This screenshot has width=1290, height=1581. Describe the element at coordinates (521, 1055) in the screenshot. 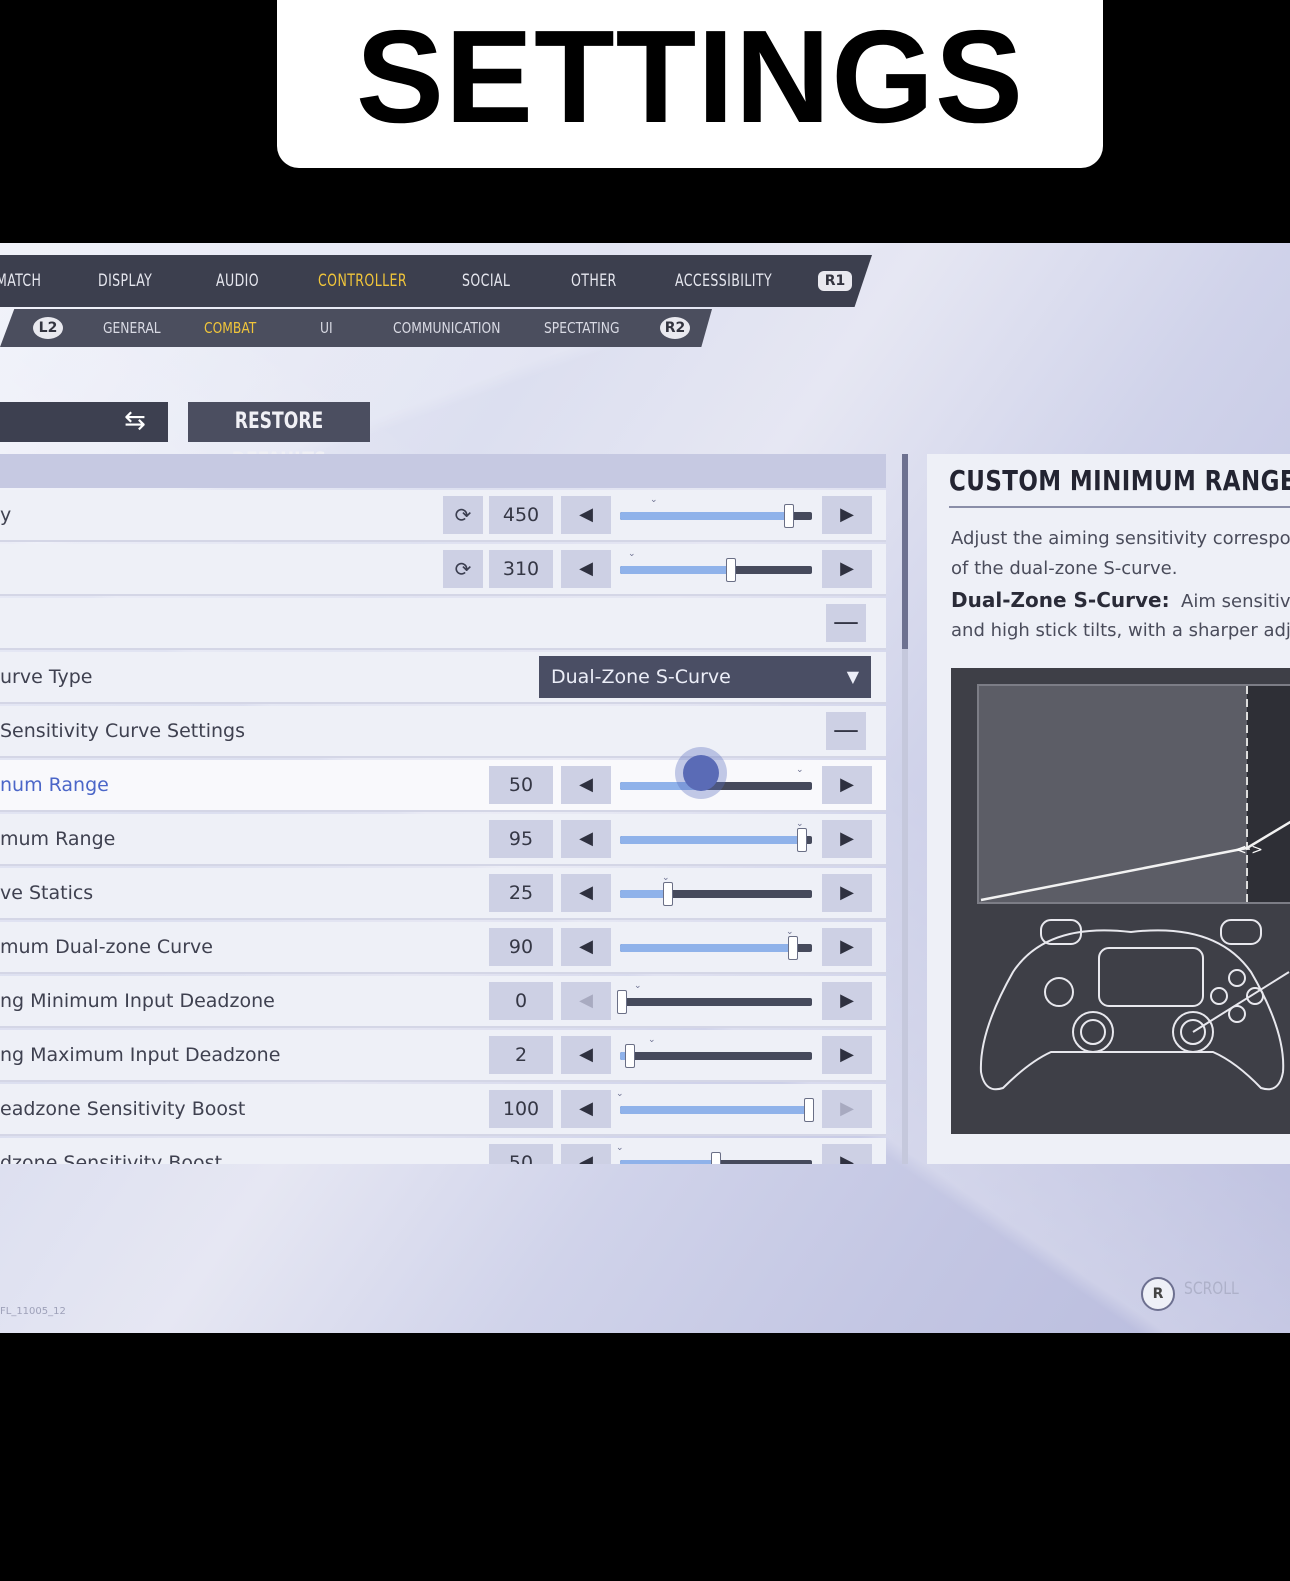

I see `setting-value: 2` at that location.